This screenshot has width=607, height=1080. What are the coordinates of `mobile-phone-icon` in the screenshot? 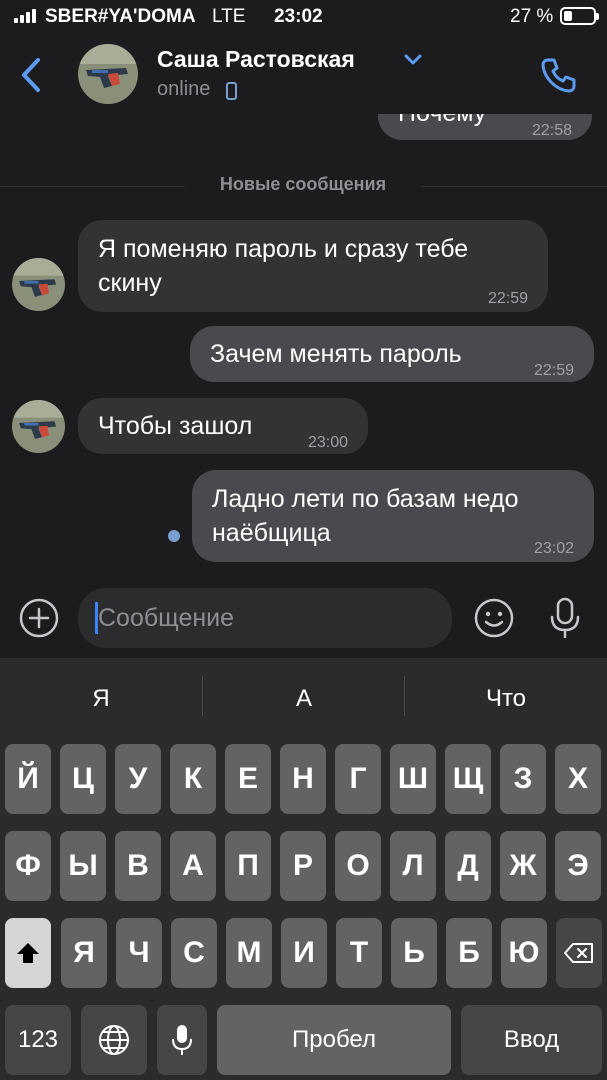 It's located at (231, 91).